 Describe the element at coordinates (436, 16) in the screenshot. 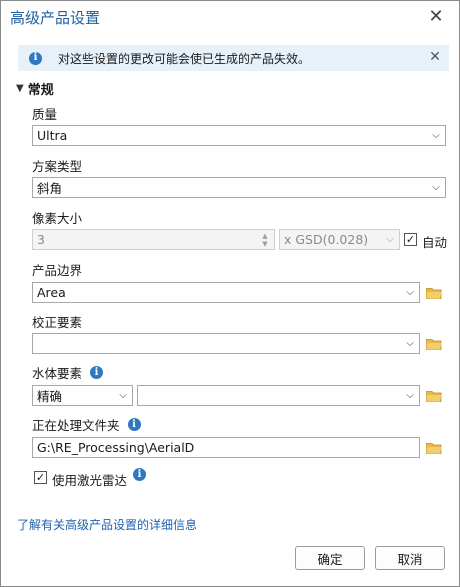

I see `close-icon: ✕` at that location.